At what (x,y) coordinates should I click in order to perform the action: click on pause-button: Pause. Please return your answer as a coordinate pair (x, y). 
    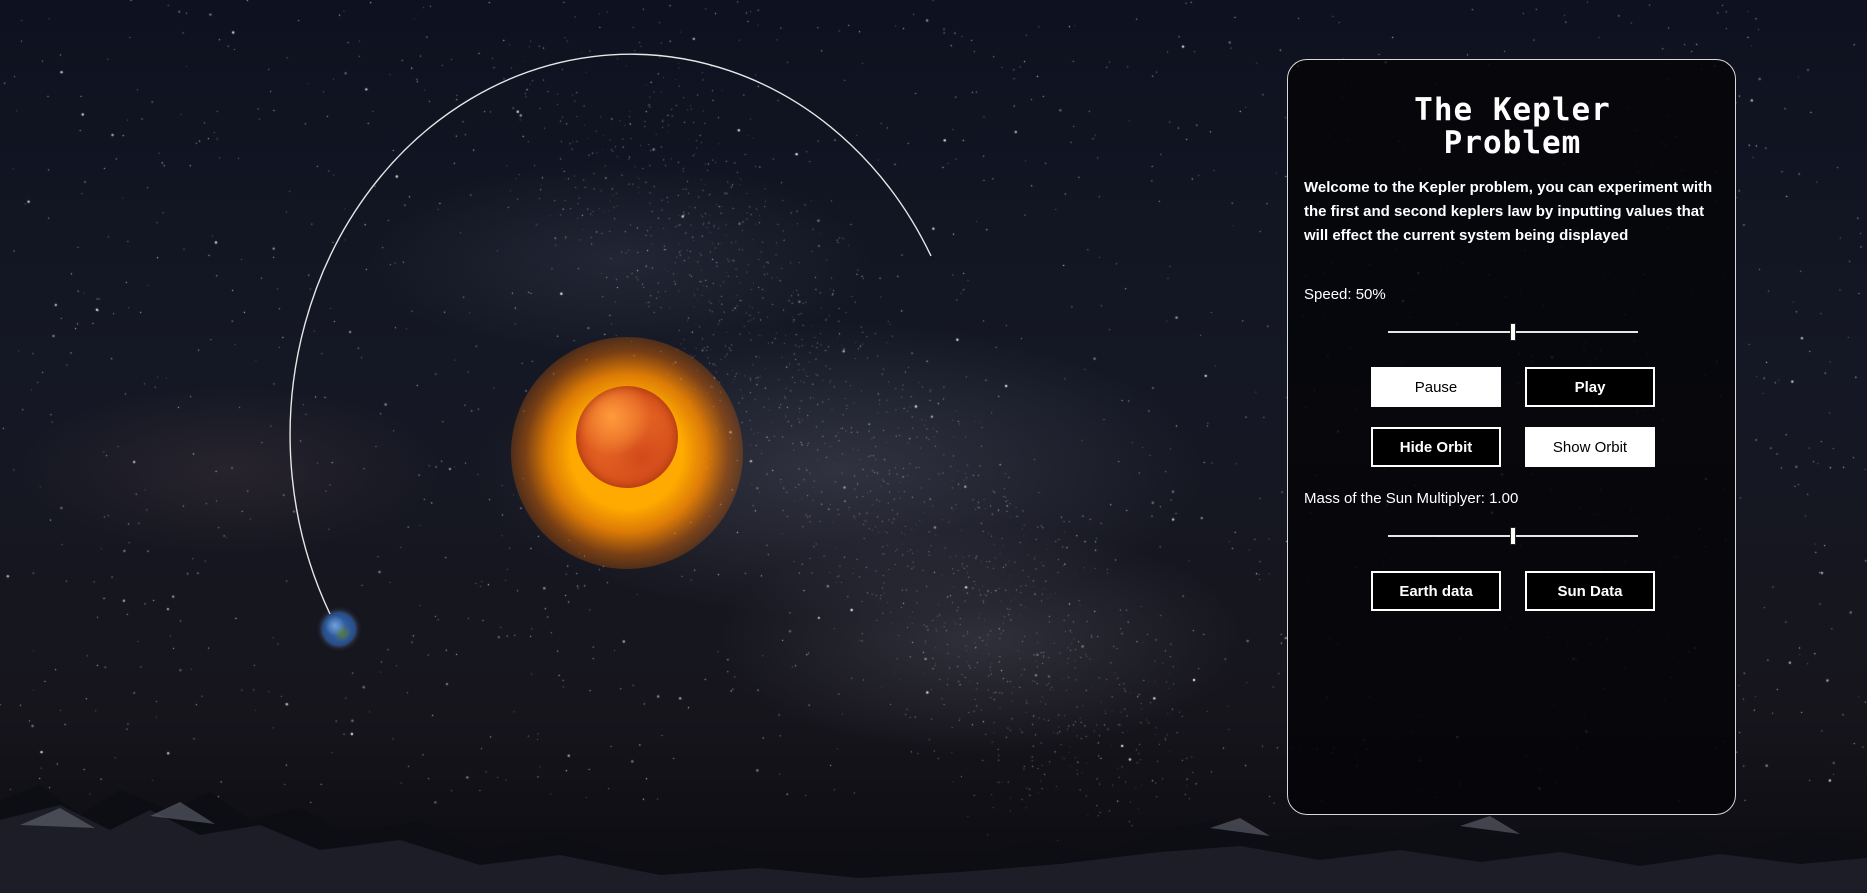
    Looking at the image, I should click on (1436, 387).